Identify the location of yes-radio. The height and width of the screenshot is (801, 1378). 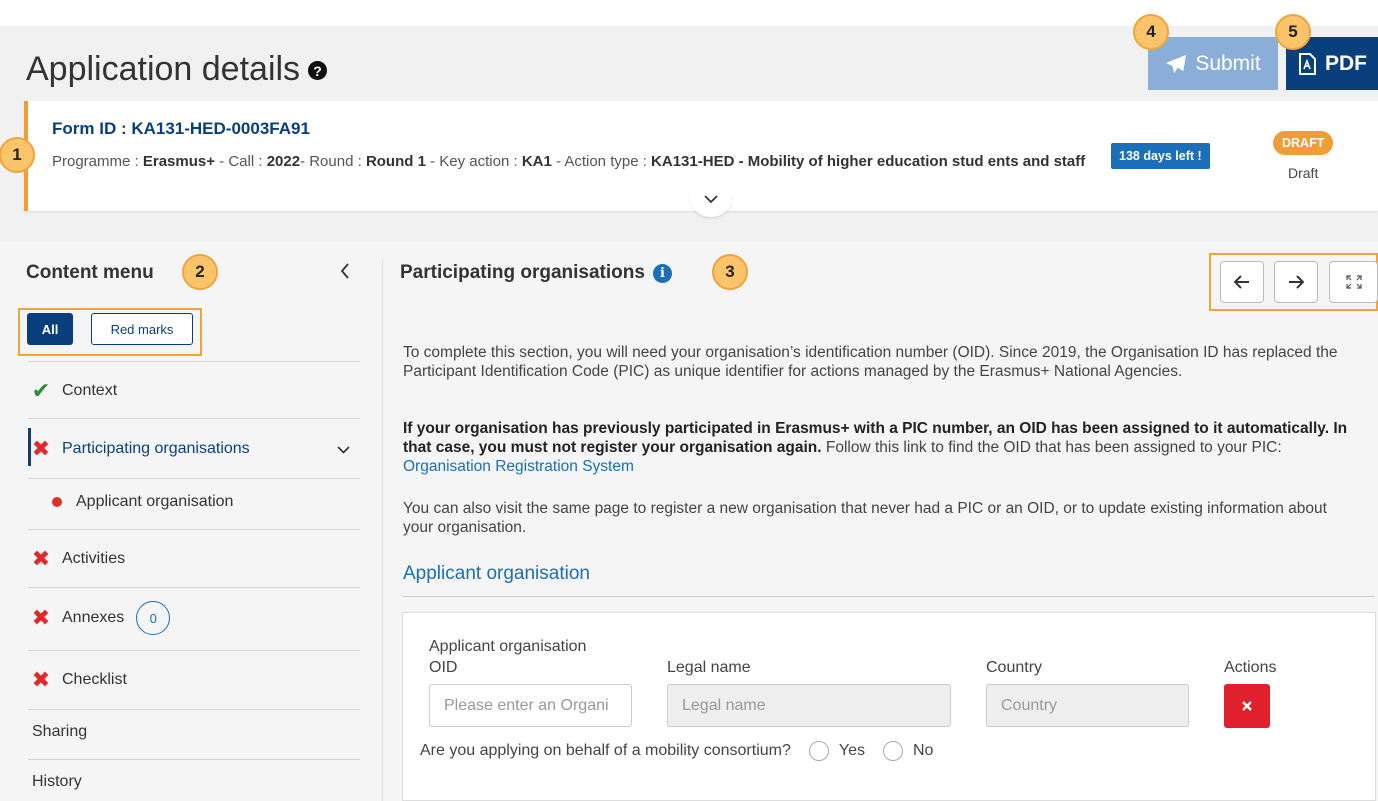
(818, 751).